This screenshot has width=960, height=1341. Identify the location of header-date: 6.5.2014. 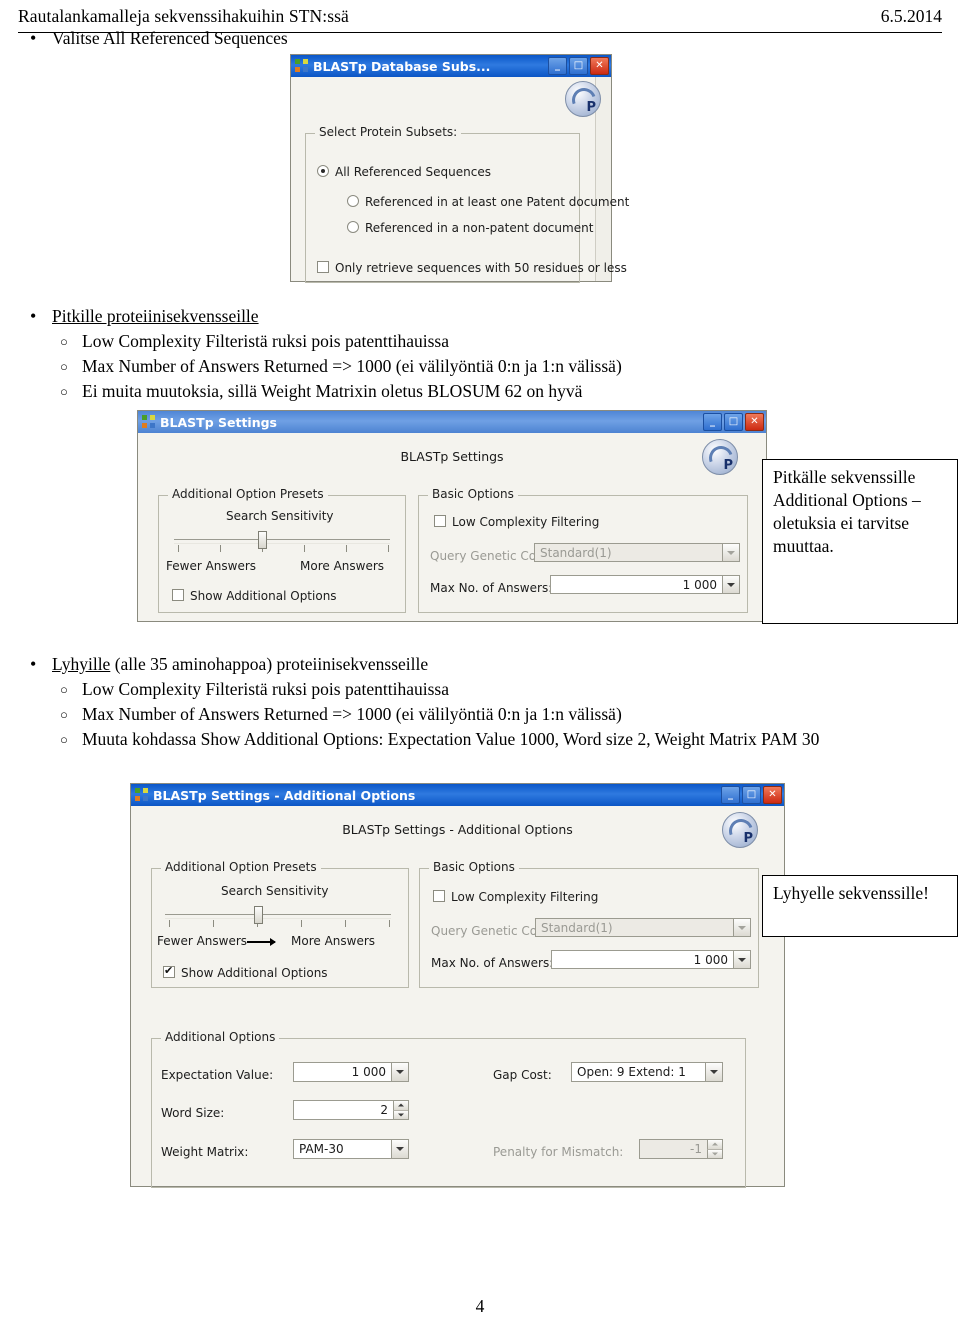
(911, 16).